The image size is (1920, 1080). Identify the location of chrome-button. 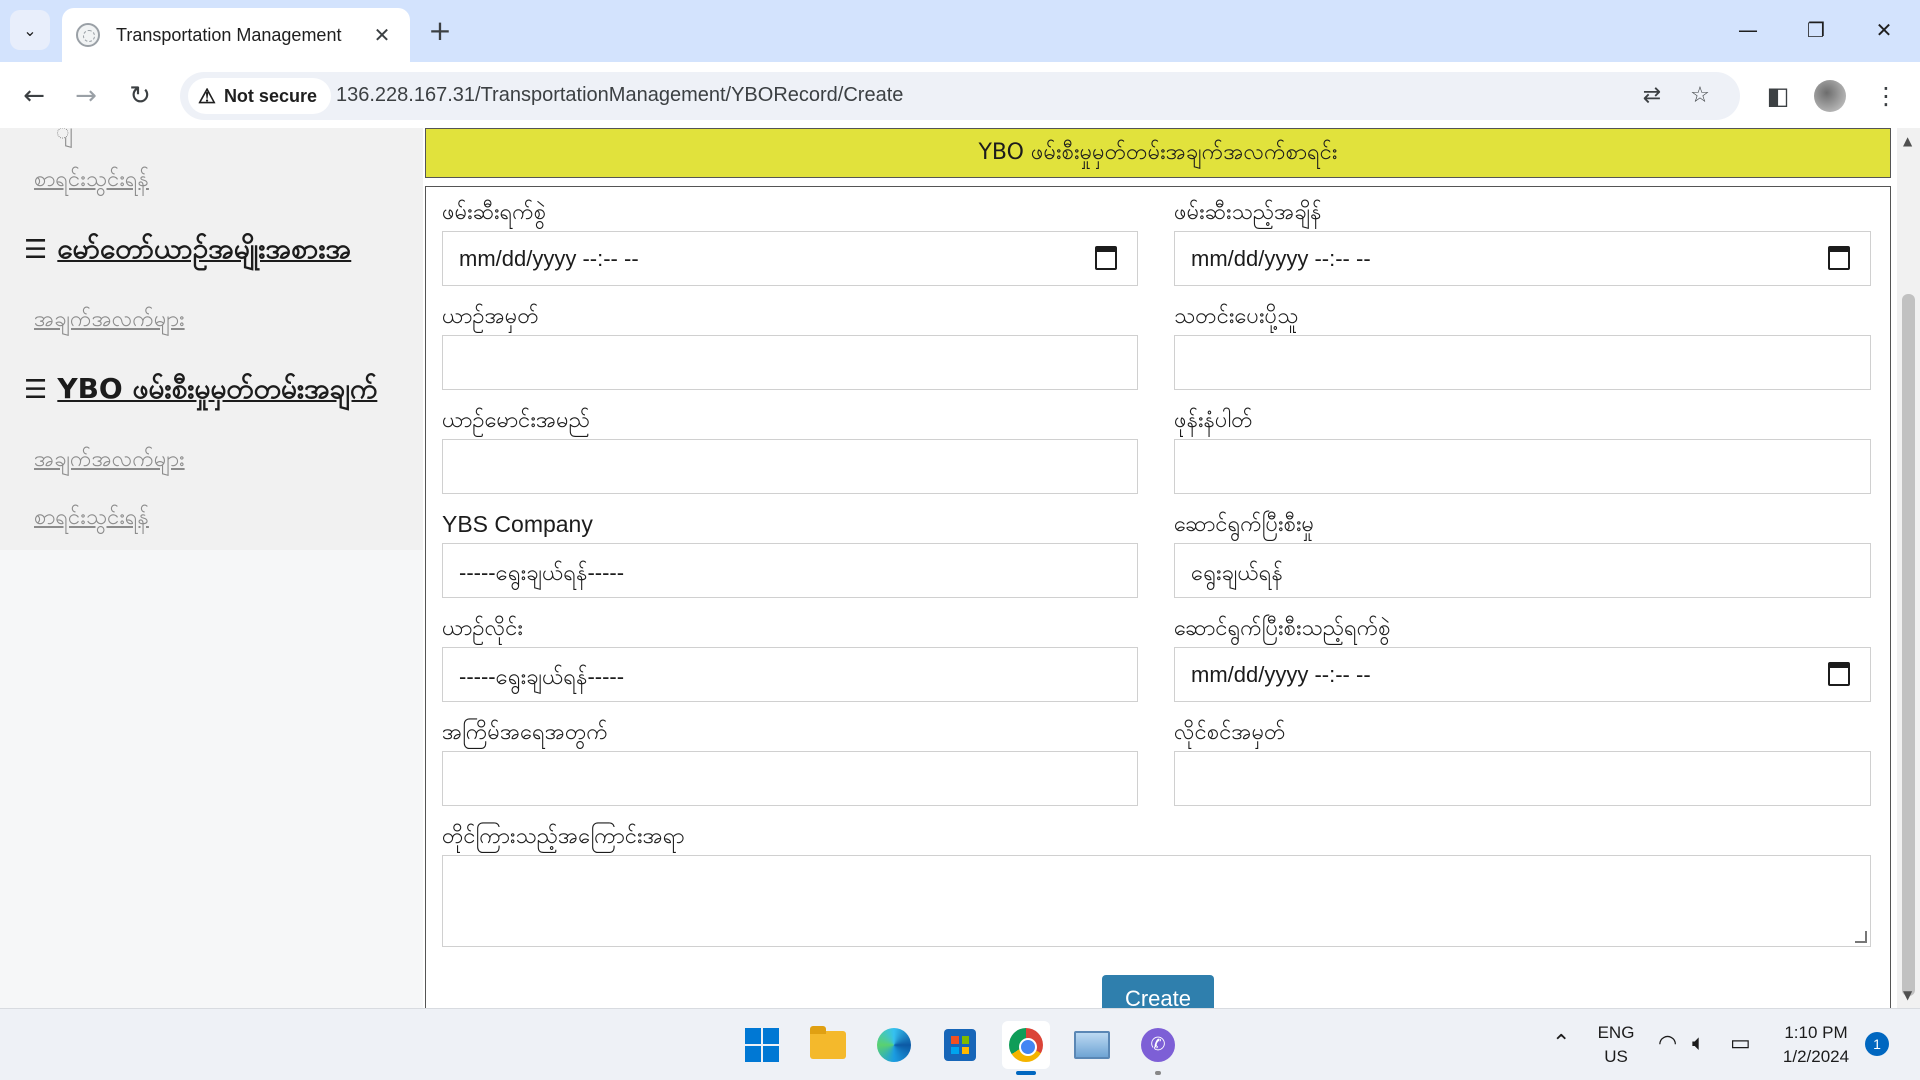
(1026, 1048).